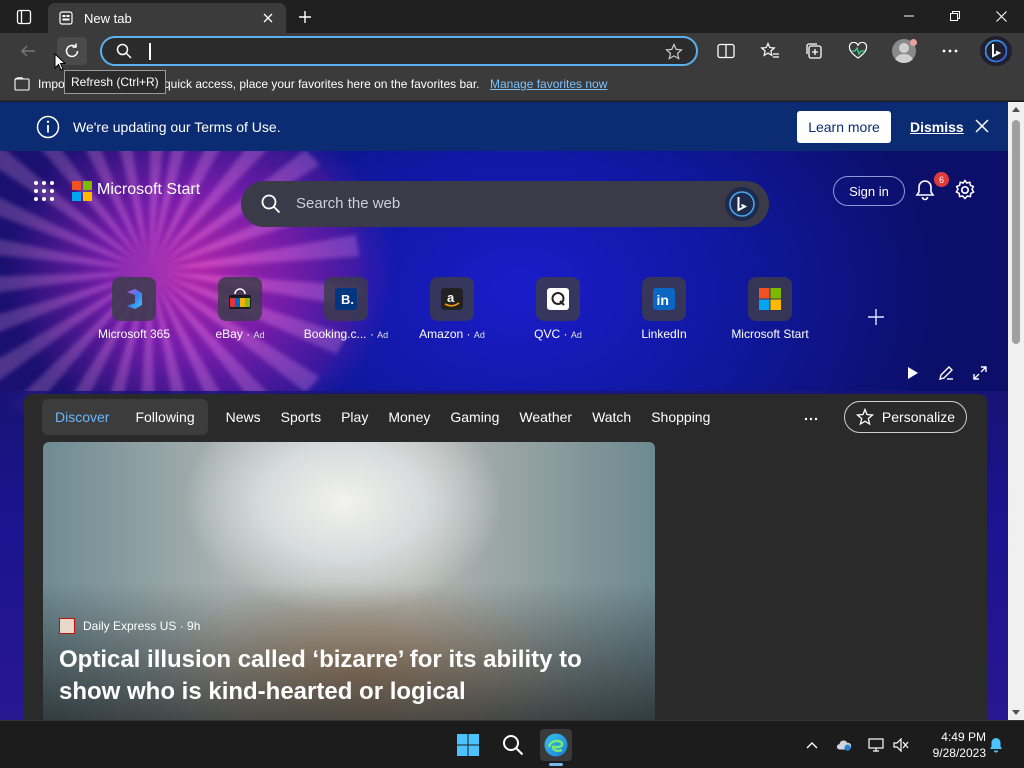 The width and height of the screenshot is (1024, 768). What do you see at coordinates (48, 127) in the screenshot?
I see `info-icon` at bounding box center [48, 127].